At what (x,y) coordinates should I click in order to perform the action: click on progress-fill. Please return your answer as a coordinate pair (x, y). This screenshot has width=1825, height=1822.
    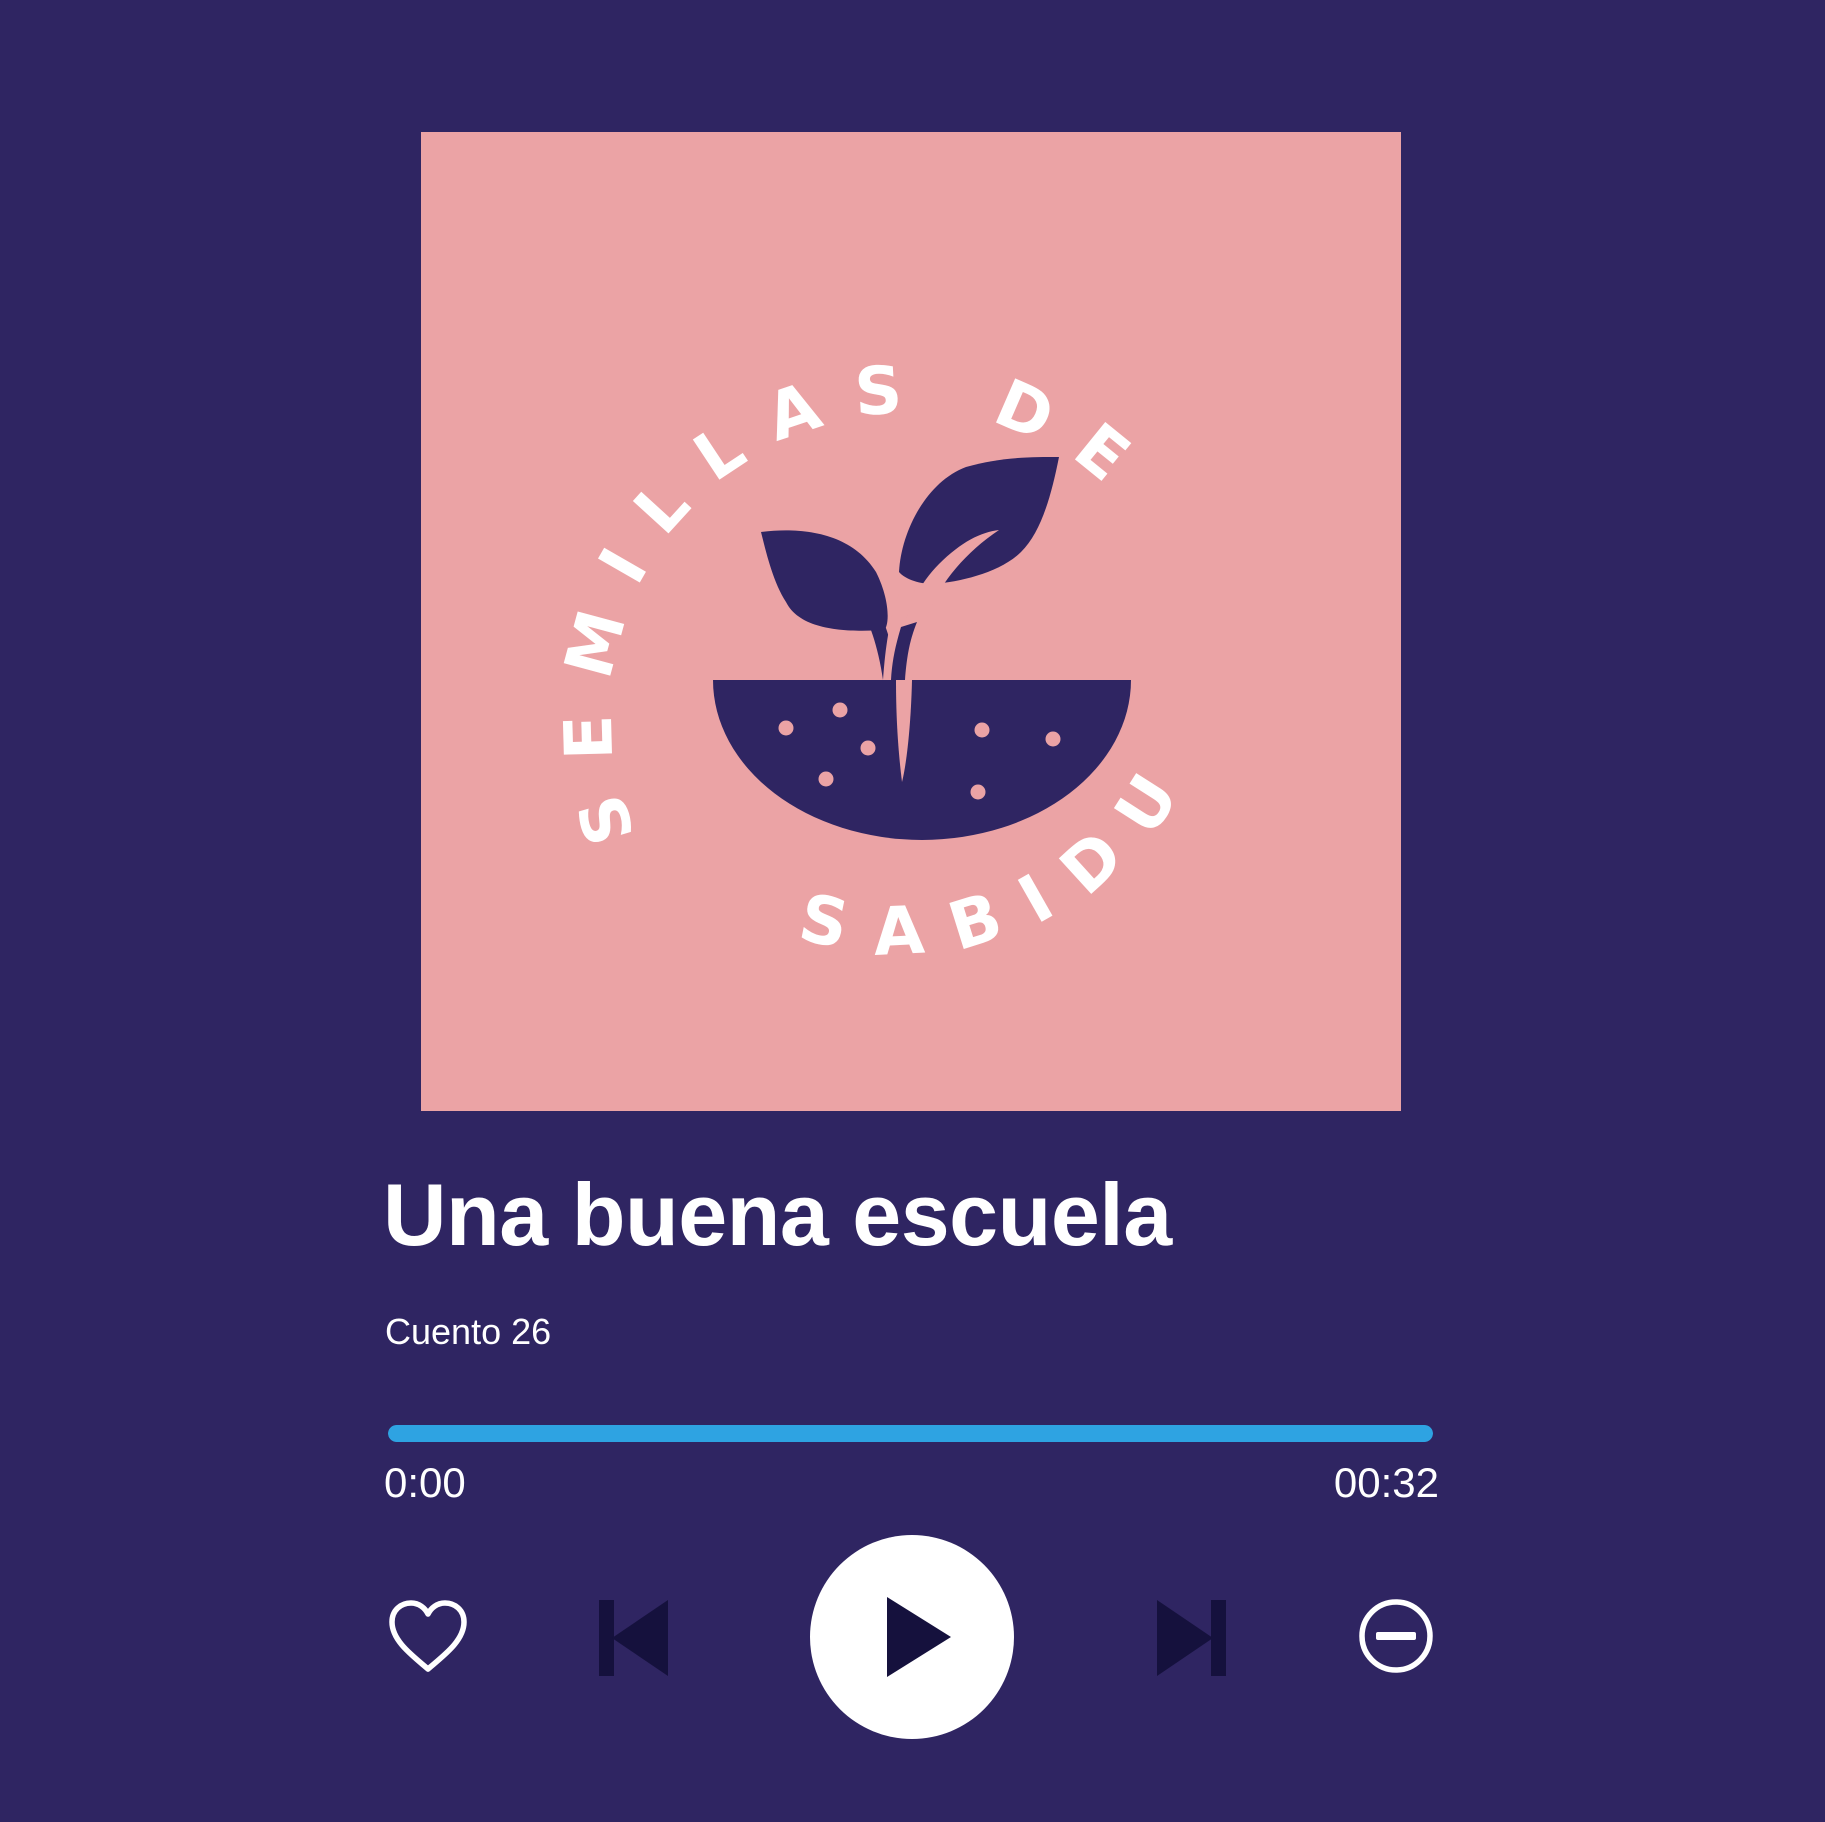
    Looking at the image, I should click on (910, 1433).